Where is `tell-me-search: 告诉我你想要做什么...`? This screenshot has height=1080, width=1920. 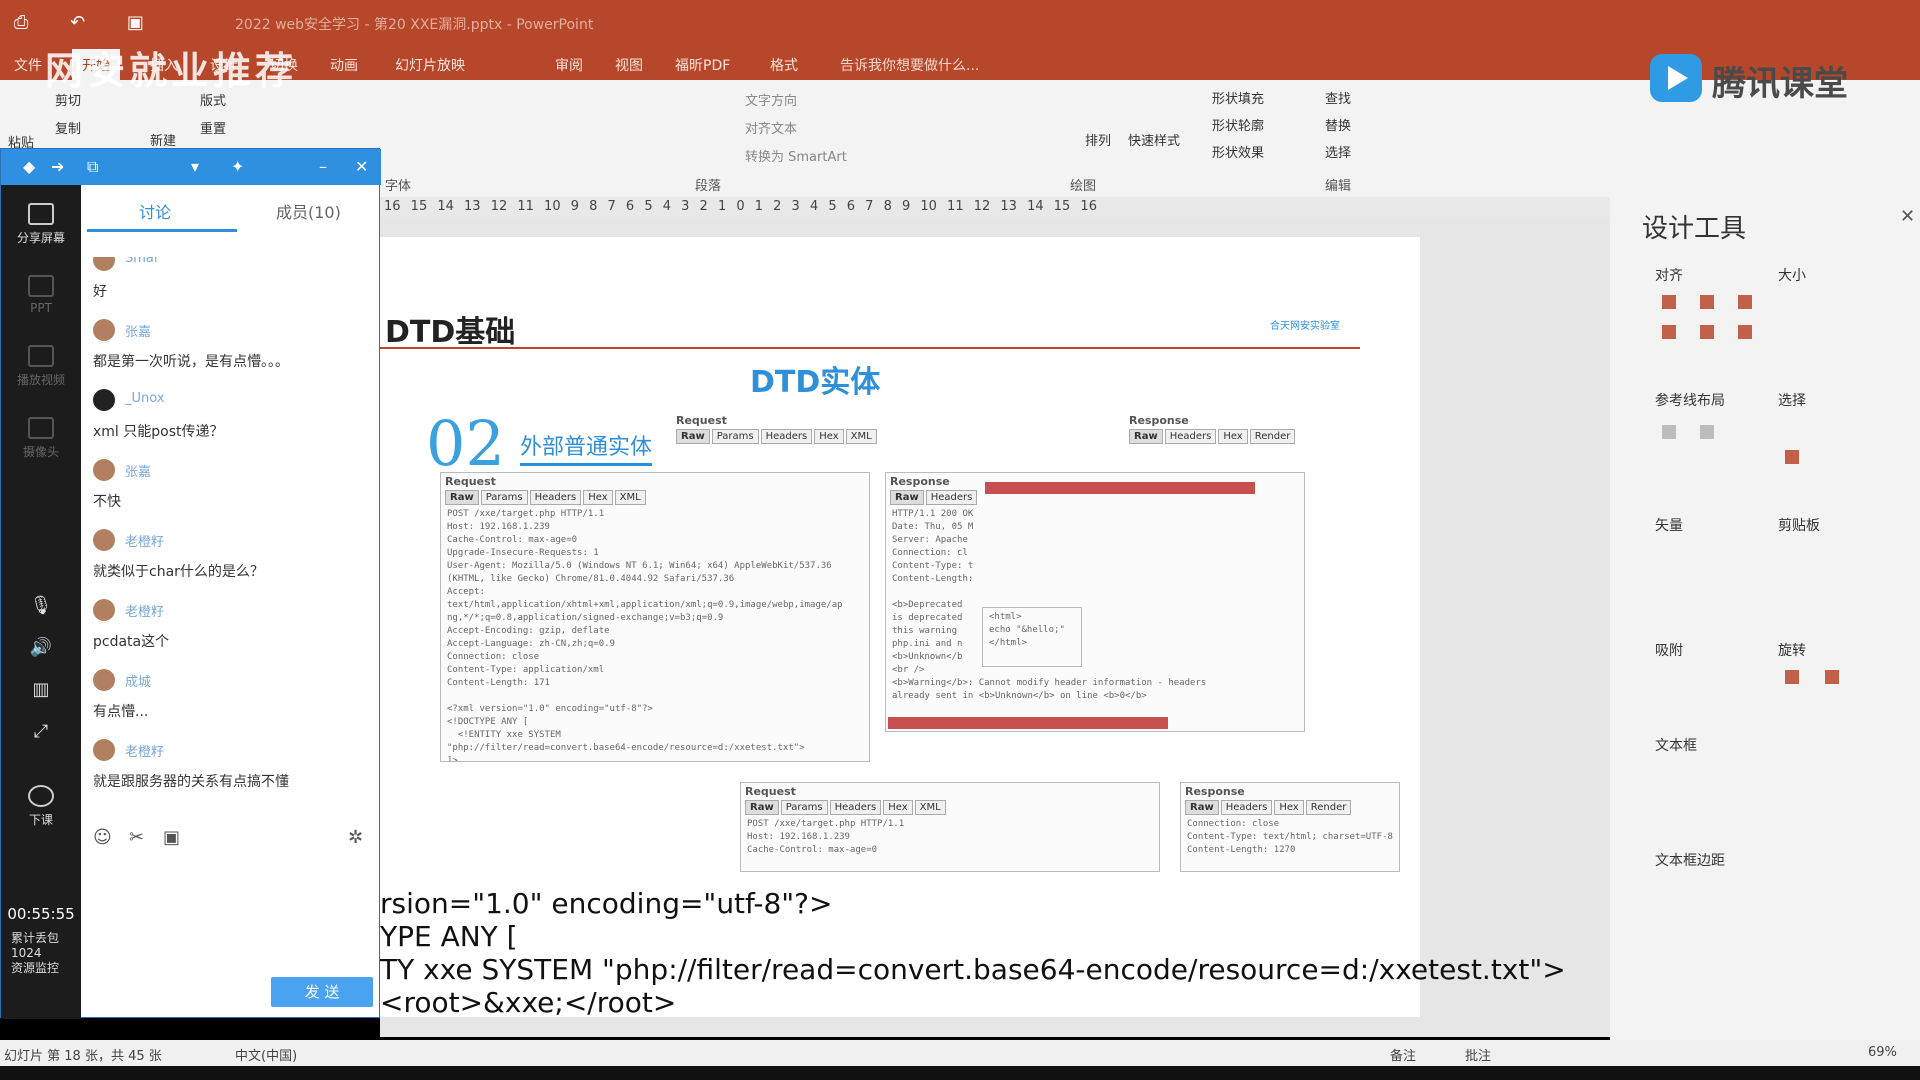
tell-me-search: 告诉我你想要做什么... is located at coordinates (909, 65).